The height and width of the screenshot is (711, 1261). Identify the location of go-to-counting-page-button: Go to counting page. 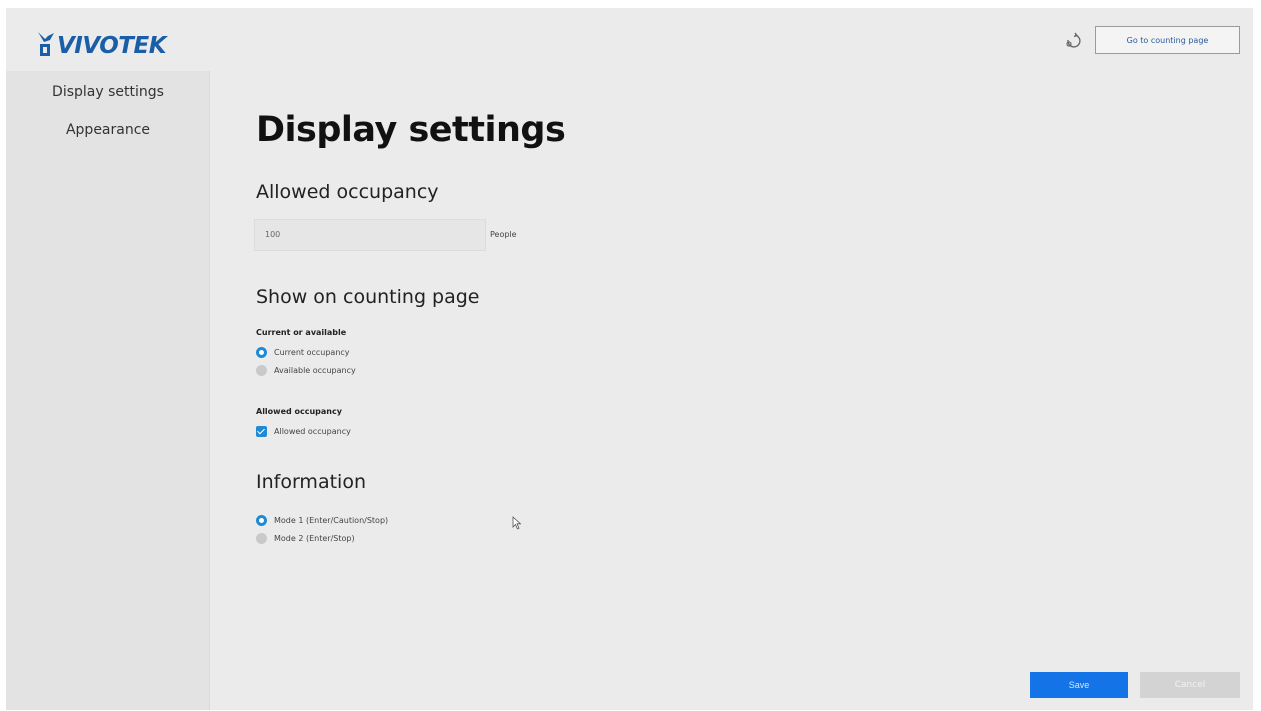
(1167, 40).